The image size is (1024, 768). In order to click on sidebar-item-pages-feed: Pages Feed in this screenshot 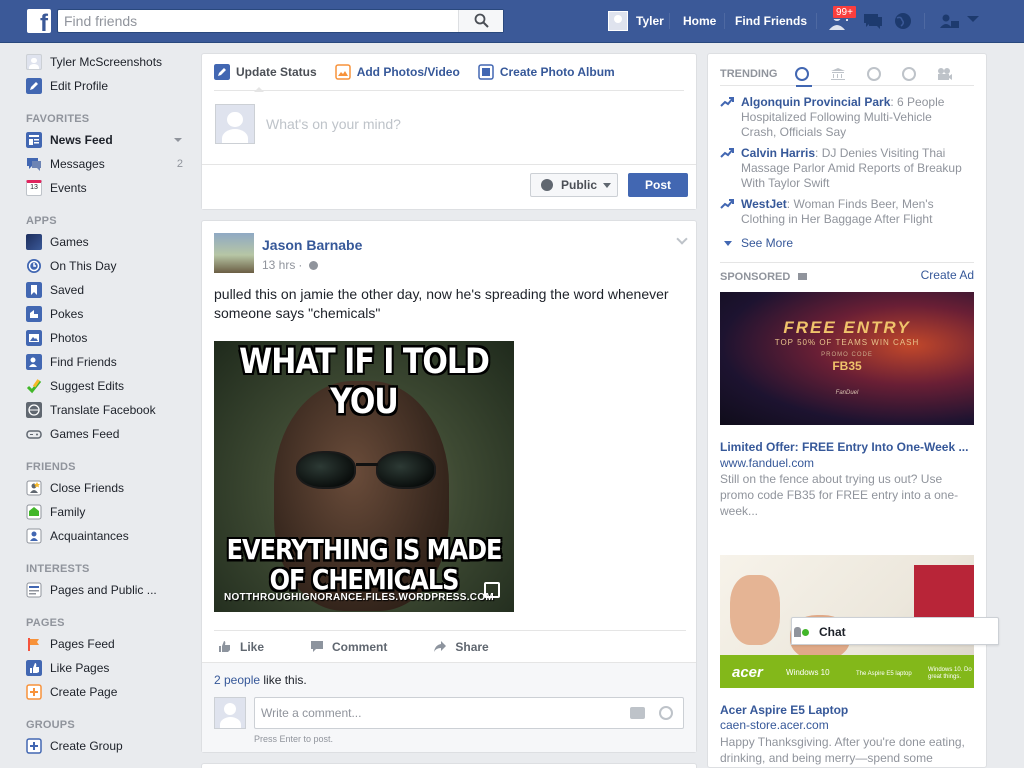, I will do `click(108, 644)`.